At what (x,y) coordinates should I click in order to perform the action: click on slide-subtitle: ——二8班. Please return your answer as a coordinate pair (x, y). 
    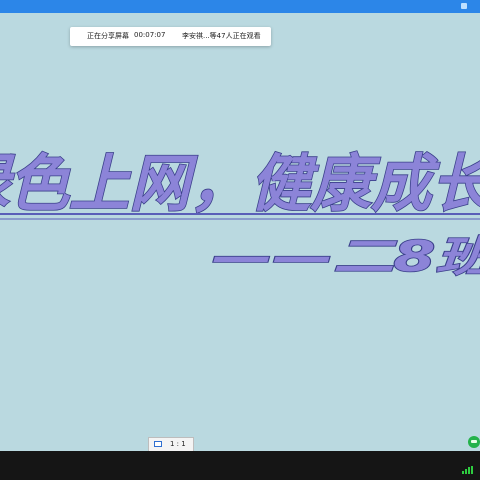
    Looking at the image, I should click on (346, 256).